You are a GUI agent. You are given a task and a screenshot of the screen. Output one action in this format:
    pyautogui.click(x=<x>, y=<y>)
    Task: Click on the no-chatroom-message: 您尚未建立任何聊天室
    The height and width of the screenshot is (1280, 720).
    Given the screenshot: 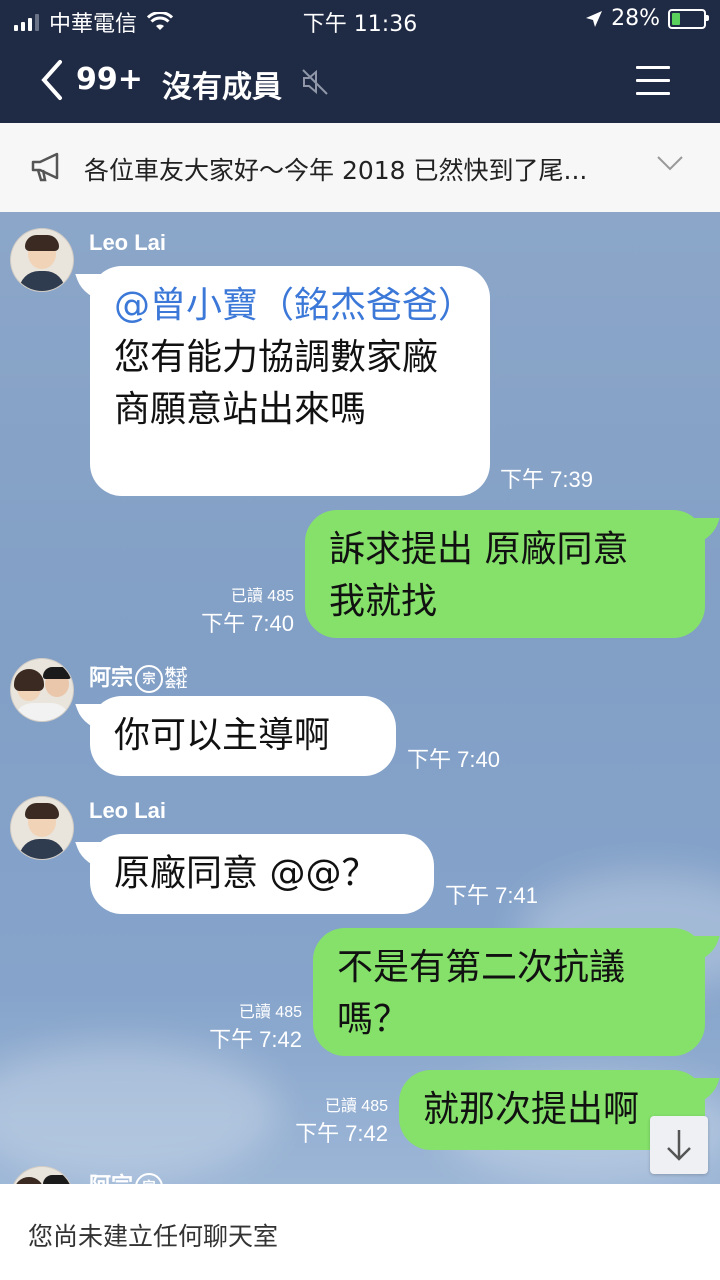 What is the action you would take?
    pyautogui.click(x=153, y=1236)
    